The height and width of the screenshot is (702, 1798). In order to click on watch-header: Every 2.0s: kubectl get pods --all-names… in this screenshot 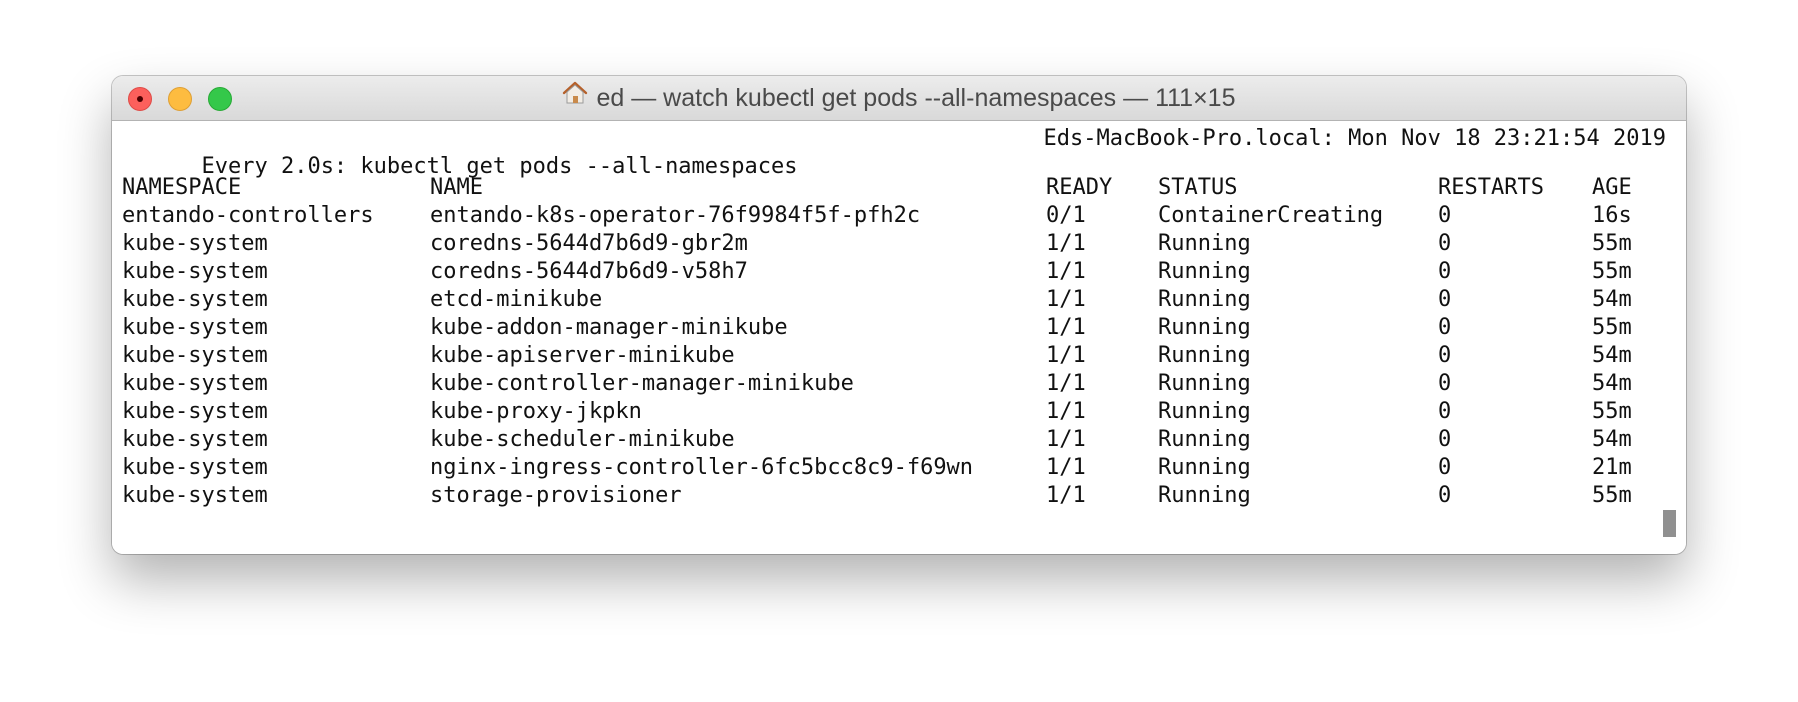, I will do `click(899, 152)`.